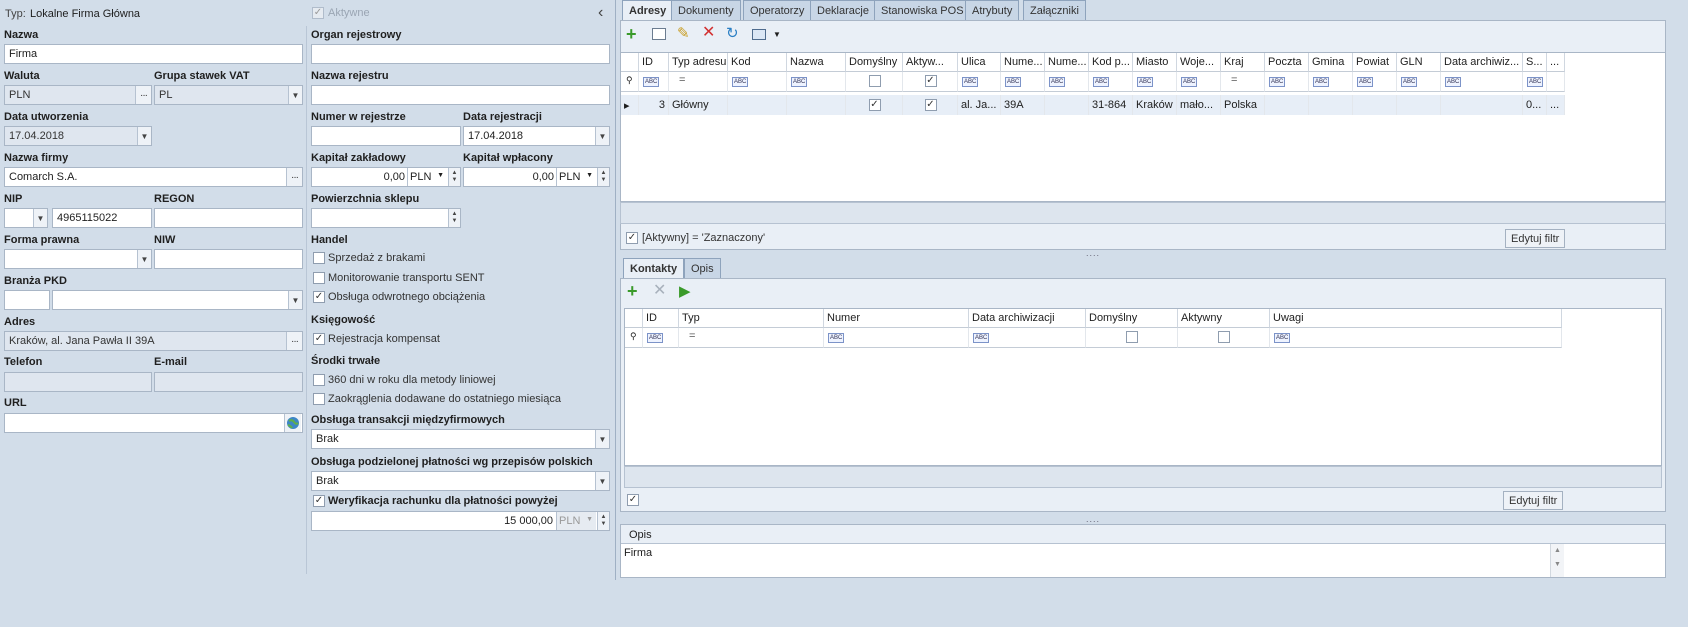 Image resolution: width=1688 pixels, height=627 pixels. Describe the element at coordinates (777, 10) in the screenshot. I see `tab-operatorzy: Operatorzy` at that location.